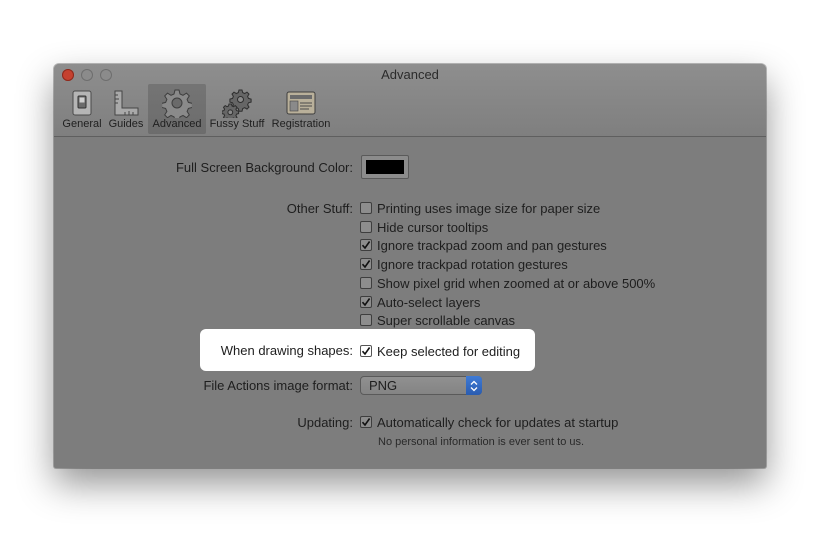 The height and width of the screenshot is (552, 820). I want to click on tab-guides: Guides, so click(126, 109).